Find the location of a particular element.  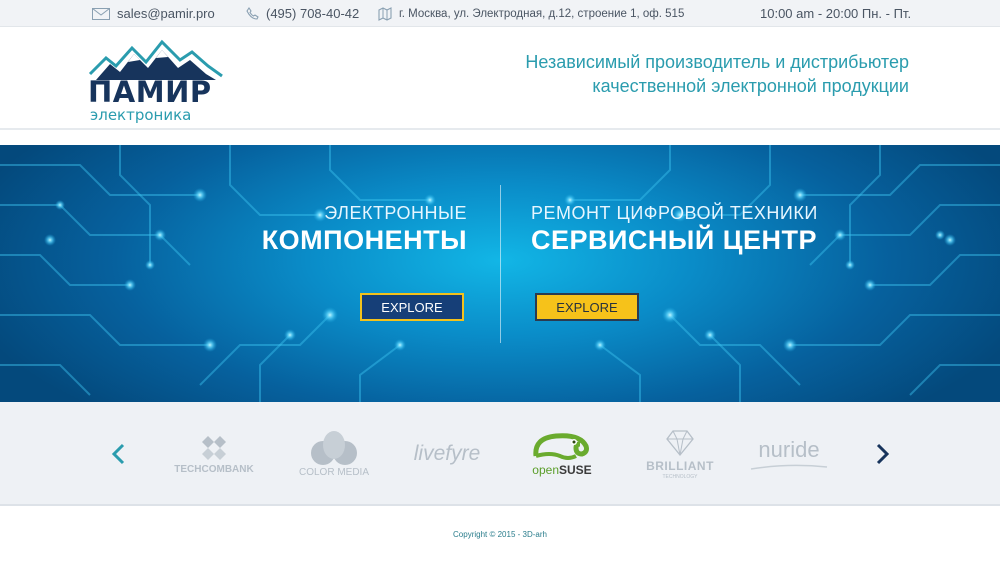

email-contact: sales@pamir.pro is located at coordinates (153, 13).